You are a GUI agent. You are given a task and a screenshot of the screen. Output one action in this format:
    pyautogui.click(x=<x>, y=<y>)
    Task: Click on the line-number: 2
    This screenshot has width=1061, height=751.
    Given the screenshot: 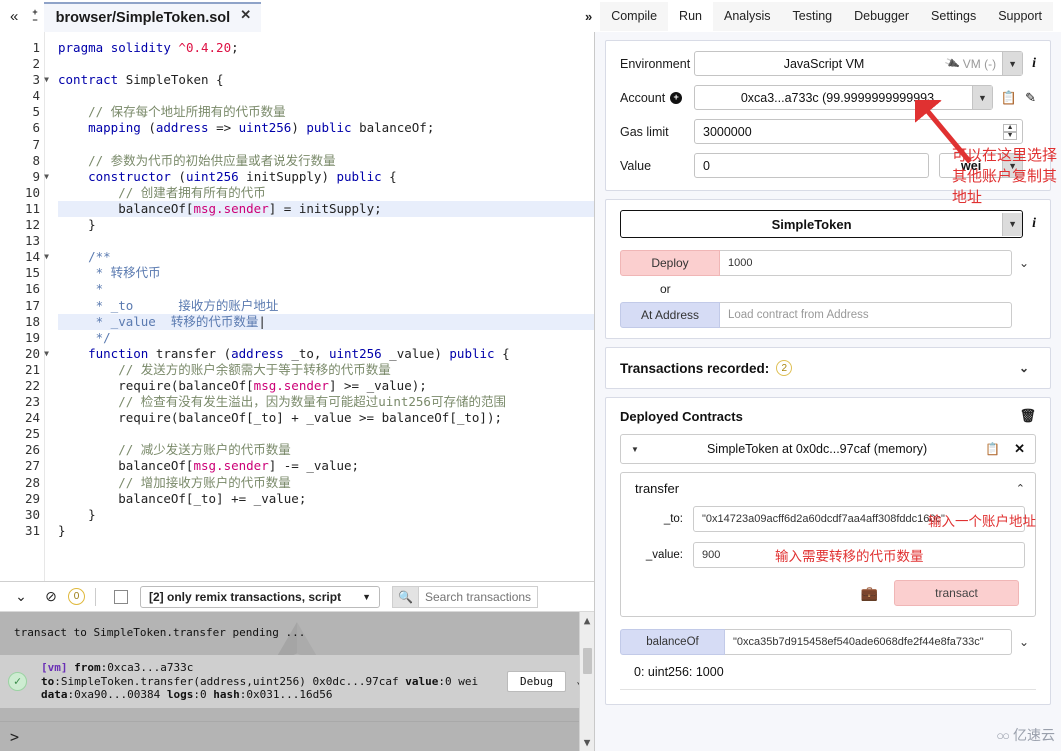 What is the action you would take?
    pyautogui.click(x=36, y=64)
    